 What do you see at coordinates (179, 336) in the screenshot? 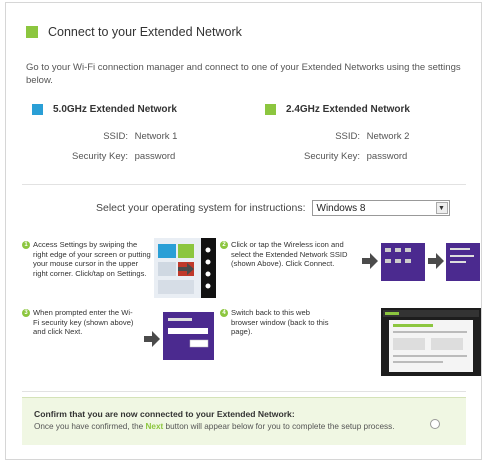
I see `security-key-screenshot` at bounding box center [179, 336].